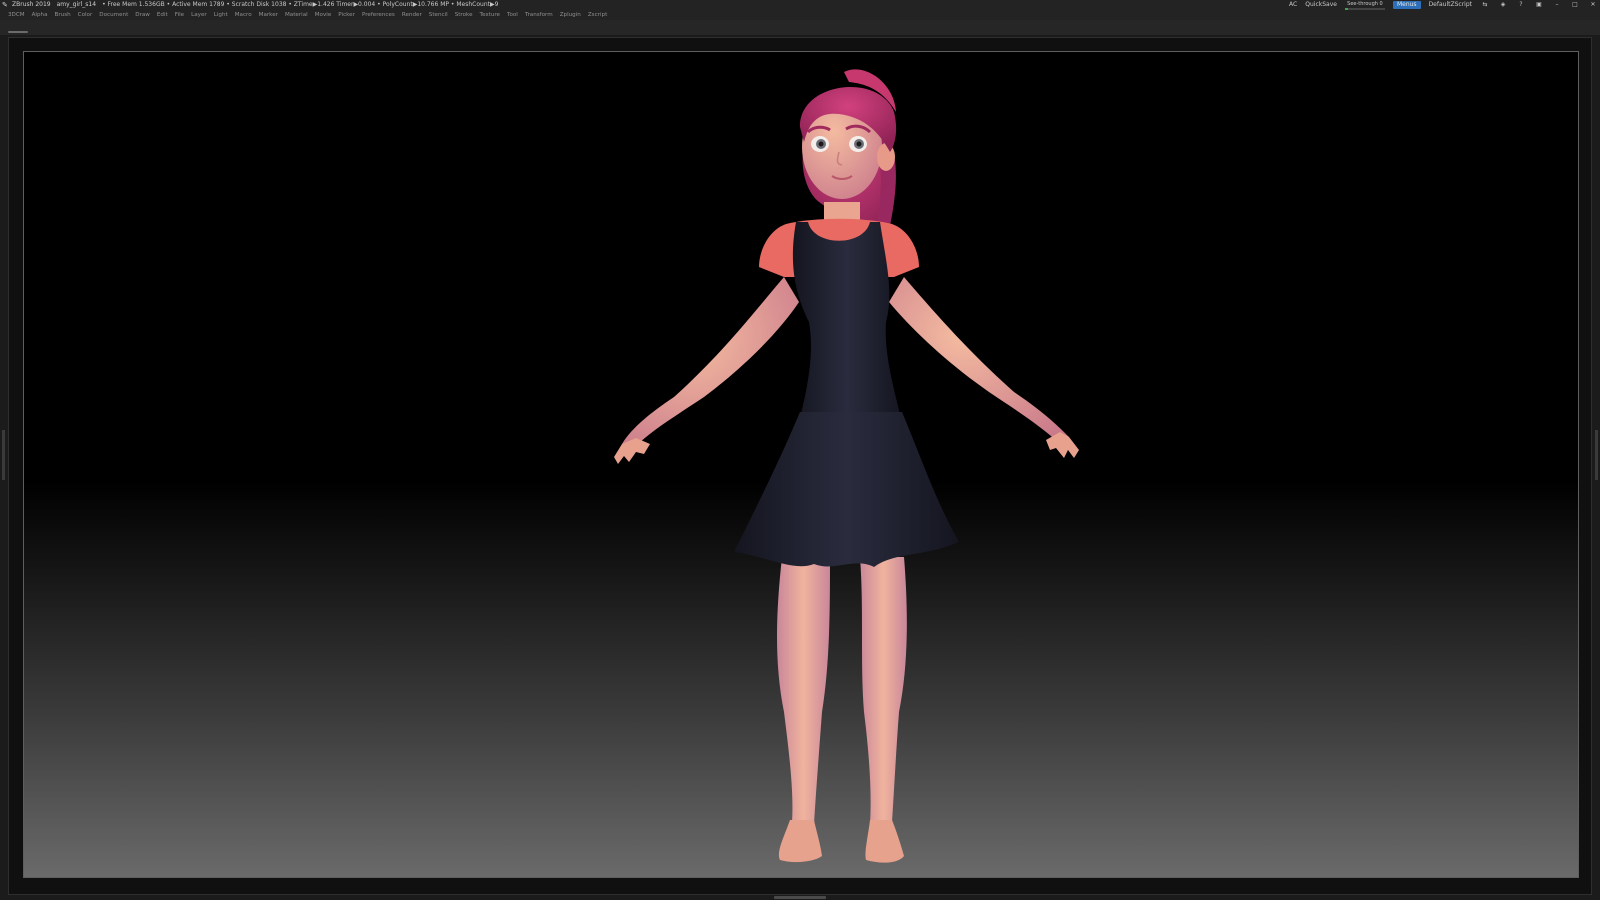 The width and height of the screenshot is (1600, 900). What do you see at coordinates (710, 363) in the screenshot?
I see `left-arm` at bounding box center [710, 363].